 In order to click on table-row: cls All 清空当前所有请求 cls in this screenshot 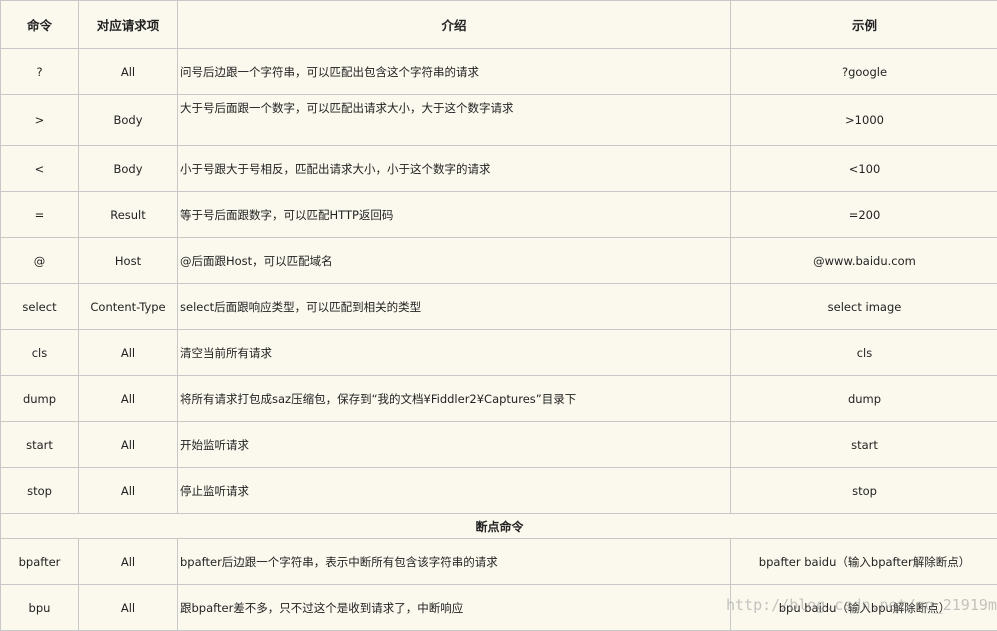, I will do `click(499, 353)`.